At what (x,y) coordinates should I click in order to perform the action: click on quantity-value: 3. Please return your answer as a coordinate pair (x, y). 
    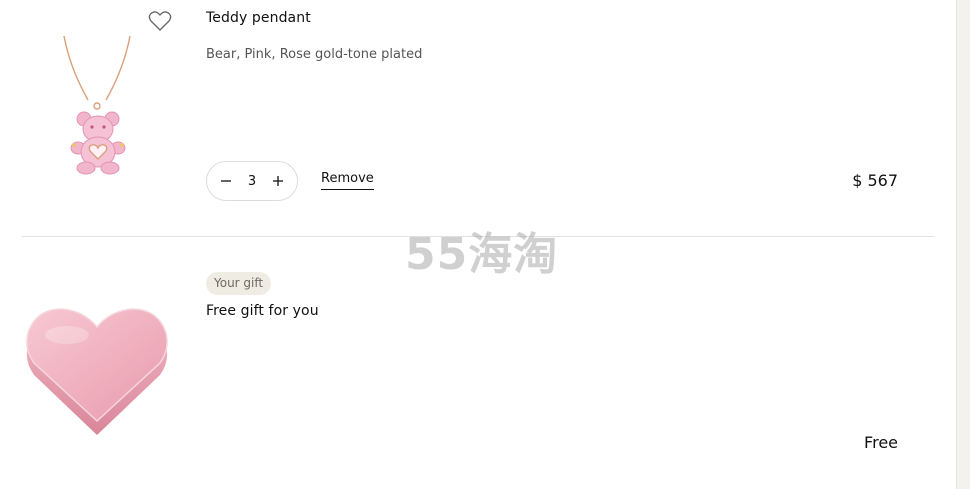
    Looking at the image, I should click on (252, 181).